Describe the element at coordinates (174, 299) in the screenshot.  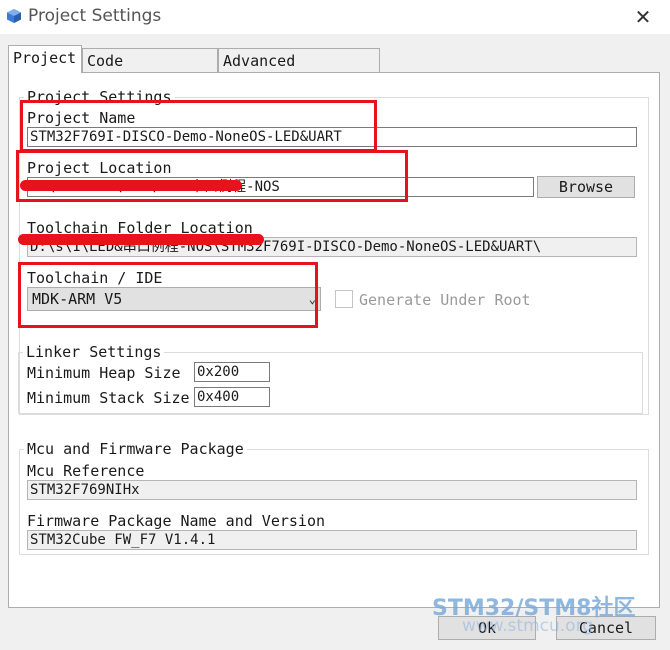
I see `toolchain-ide-select: MDK-ARM V5 ⌄` at that location.